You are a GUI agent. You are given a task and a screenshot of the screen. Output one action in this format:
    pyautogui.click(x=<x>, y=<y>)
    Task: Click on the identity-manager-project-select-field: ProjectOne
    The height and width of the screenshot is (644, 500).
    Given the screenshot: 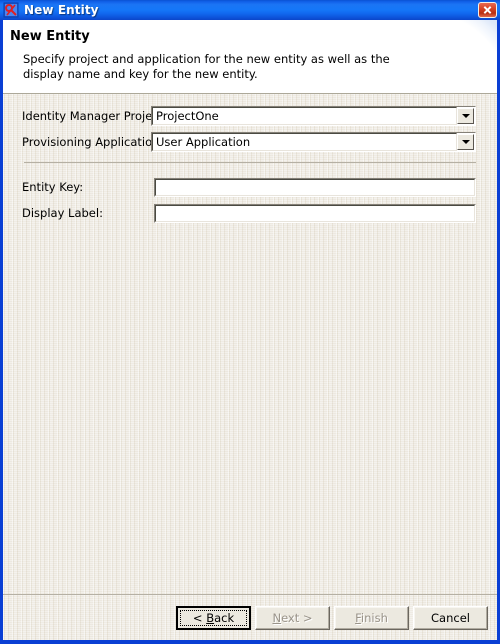 What is the action you would take?
    pyautogui.click(x=304, y=116)
    